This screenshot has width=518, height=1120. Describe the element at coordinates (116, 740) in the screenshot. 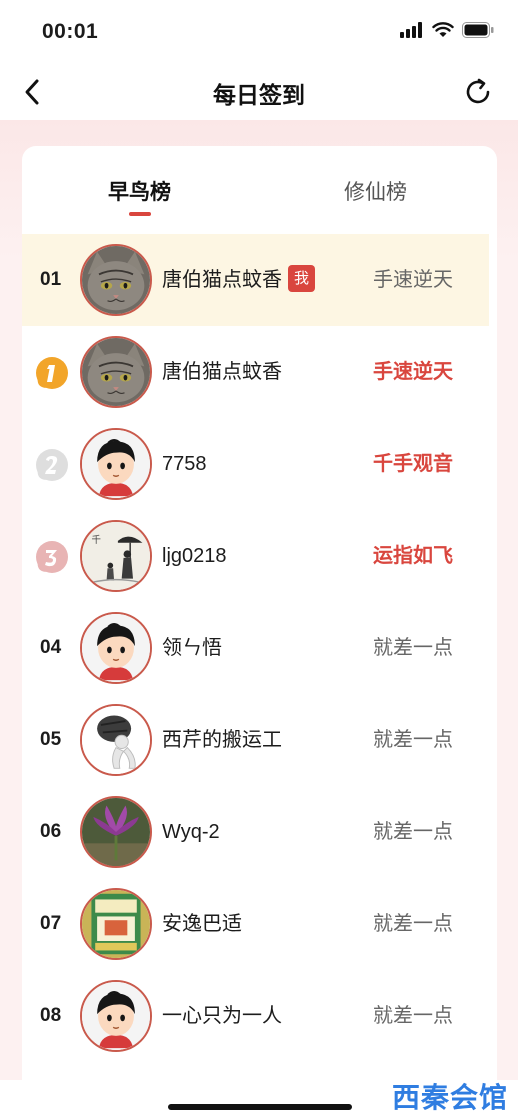

I see `porter-avatar` at that location.